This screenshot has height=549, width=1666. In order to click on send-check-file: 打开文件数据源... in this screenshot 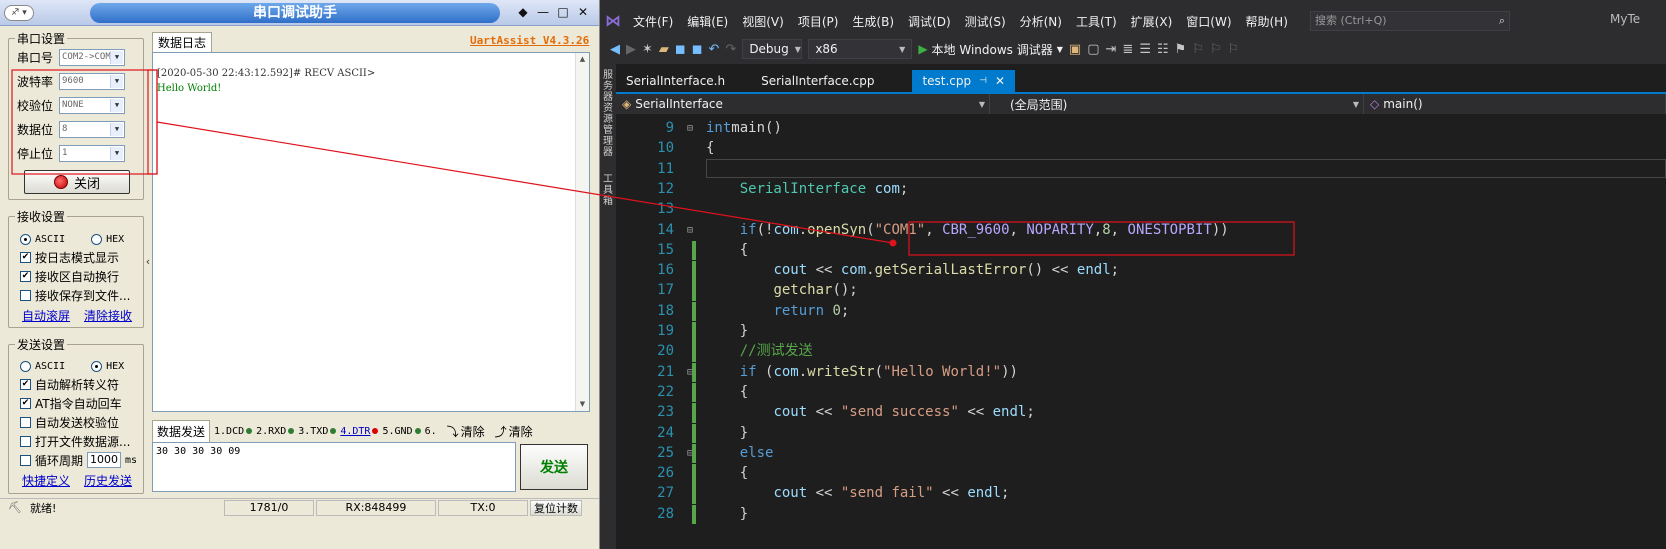, I will do `click(75, 441)`.